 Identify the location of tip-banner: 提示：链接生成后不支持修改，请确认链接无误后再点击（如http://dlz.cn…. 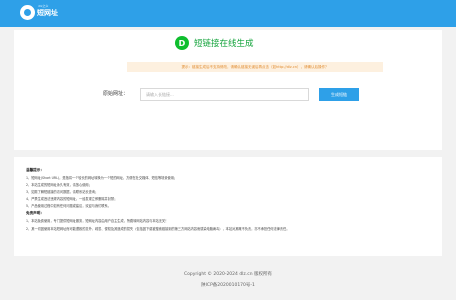
(255, 67).